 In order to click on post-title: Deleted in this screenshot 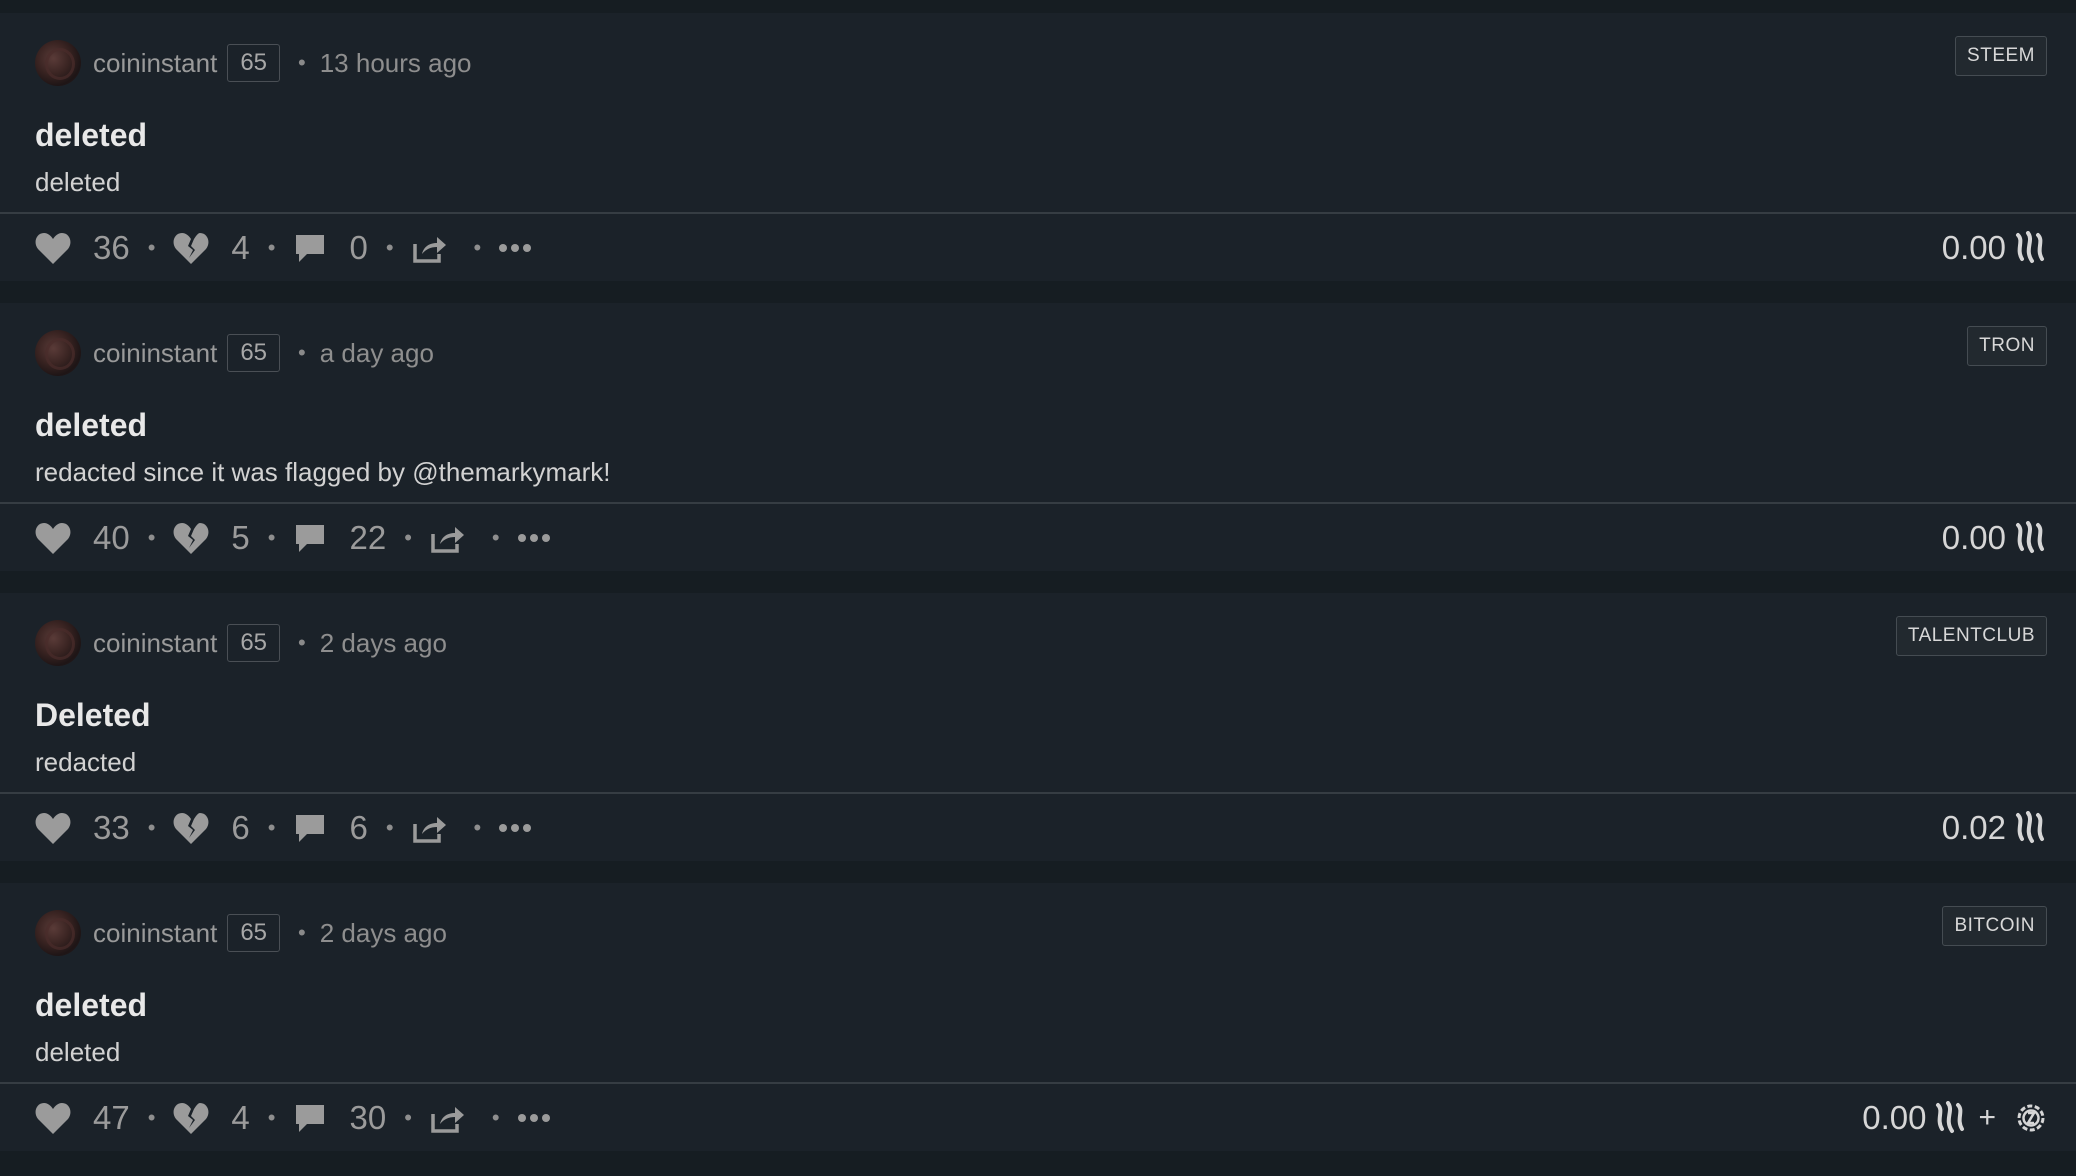, I will do `click(93, 715)`.